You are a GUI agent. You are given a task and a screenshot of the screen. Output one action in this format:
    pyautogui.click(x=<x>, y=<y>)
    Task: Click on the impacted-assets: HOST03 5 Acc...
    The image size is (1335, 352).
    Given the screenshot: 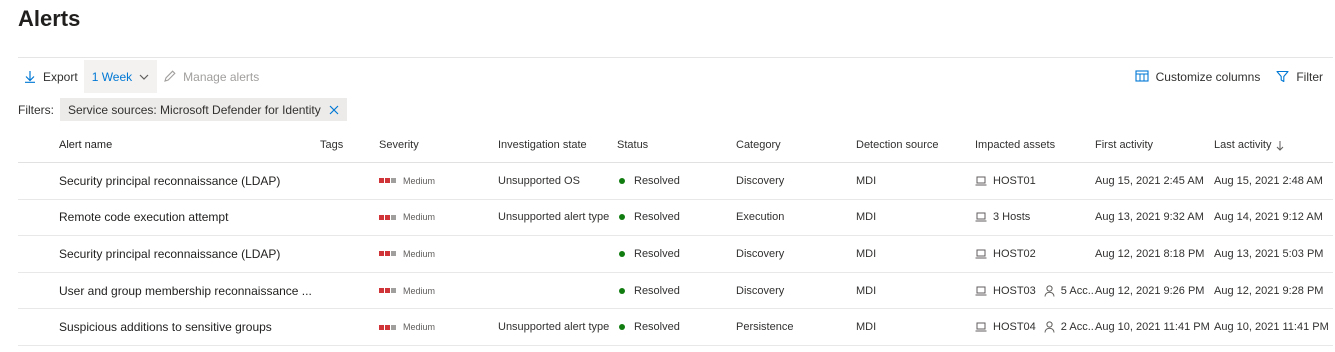 What is the action you would take?
    pyautogui.click(x=1035, y=291)
    